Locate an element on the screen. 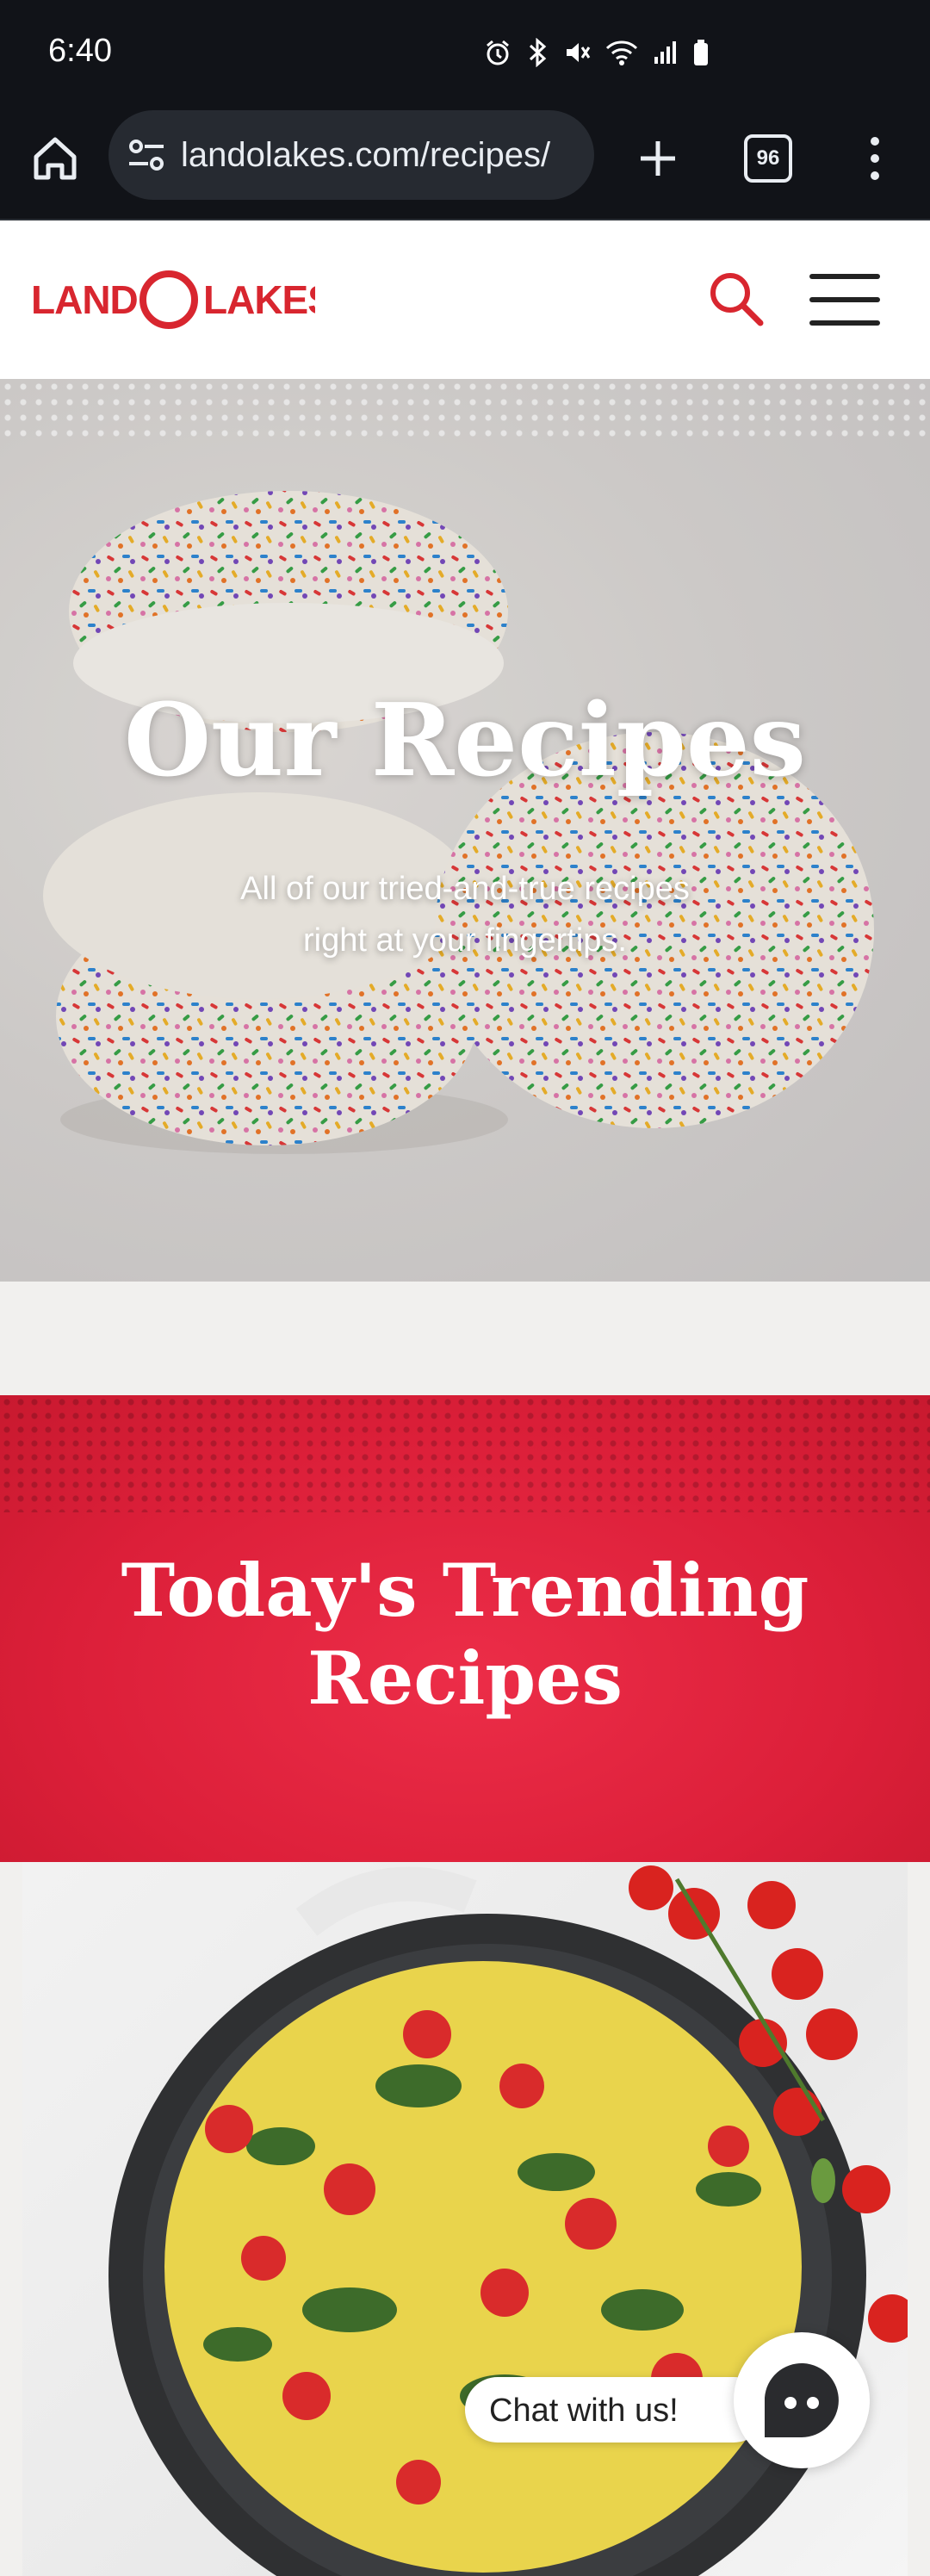  status-icons is located at coordinates (597, 53).